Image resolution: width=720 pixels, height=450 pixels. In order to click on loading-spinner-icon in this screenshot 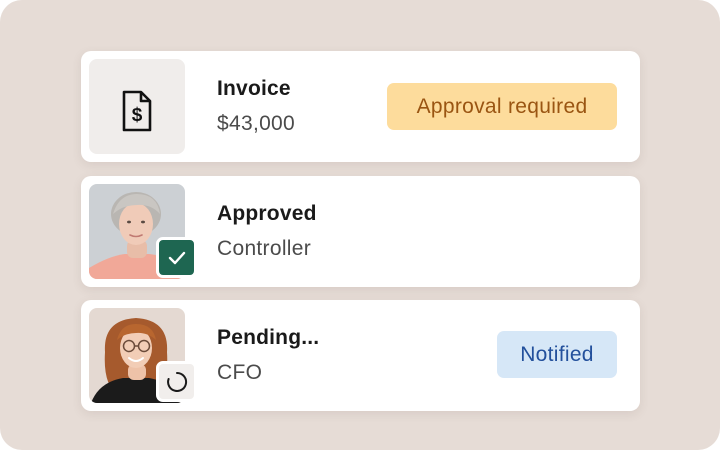, I will do `click(176, 381)`.